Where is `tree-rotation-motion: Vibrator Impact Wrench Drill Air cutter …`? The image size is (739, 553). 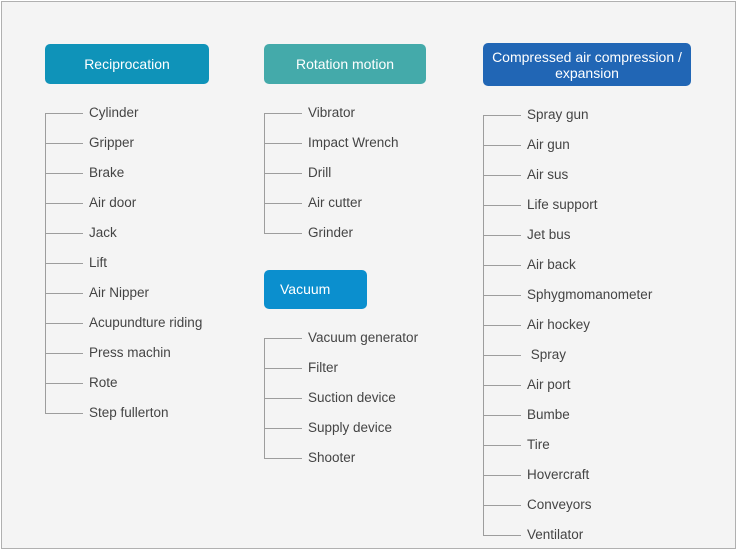
tree-rotation-motion: Vibrator Impact Wrench Drill Air cutter … is located at coordinates (364, 173).